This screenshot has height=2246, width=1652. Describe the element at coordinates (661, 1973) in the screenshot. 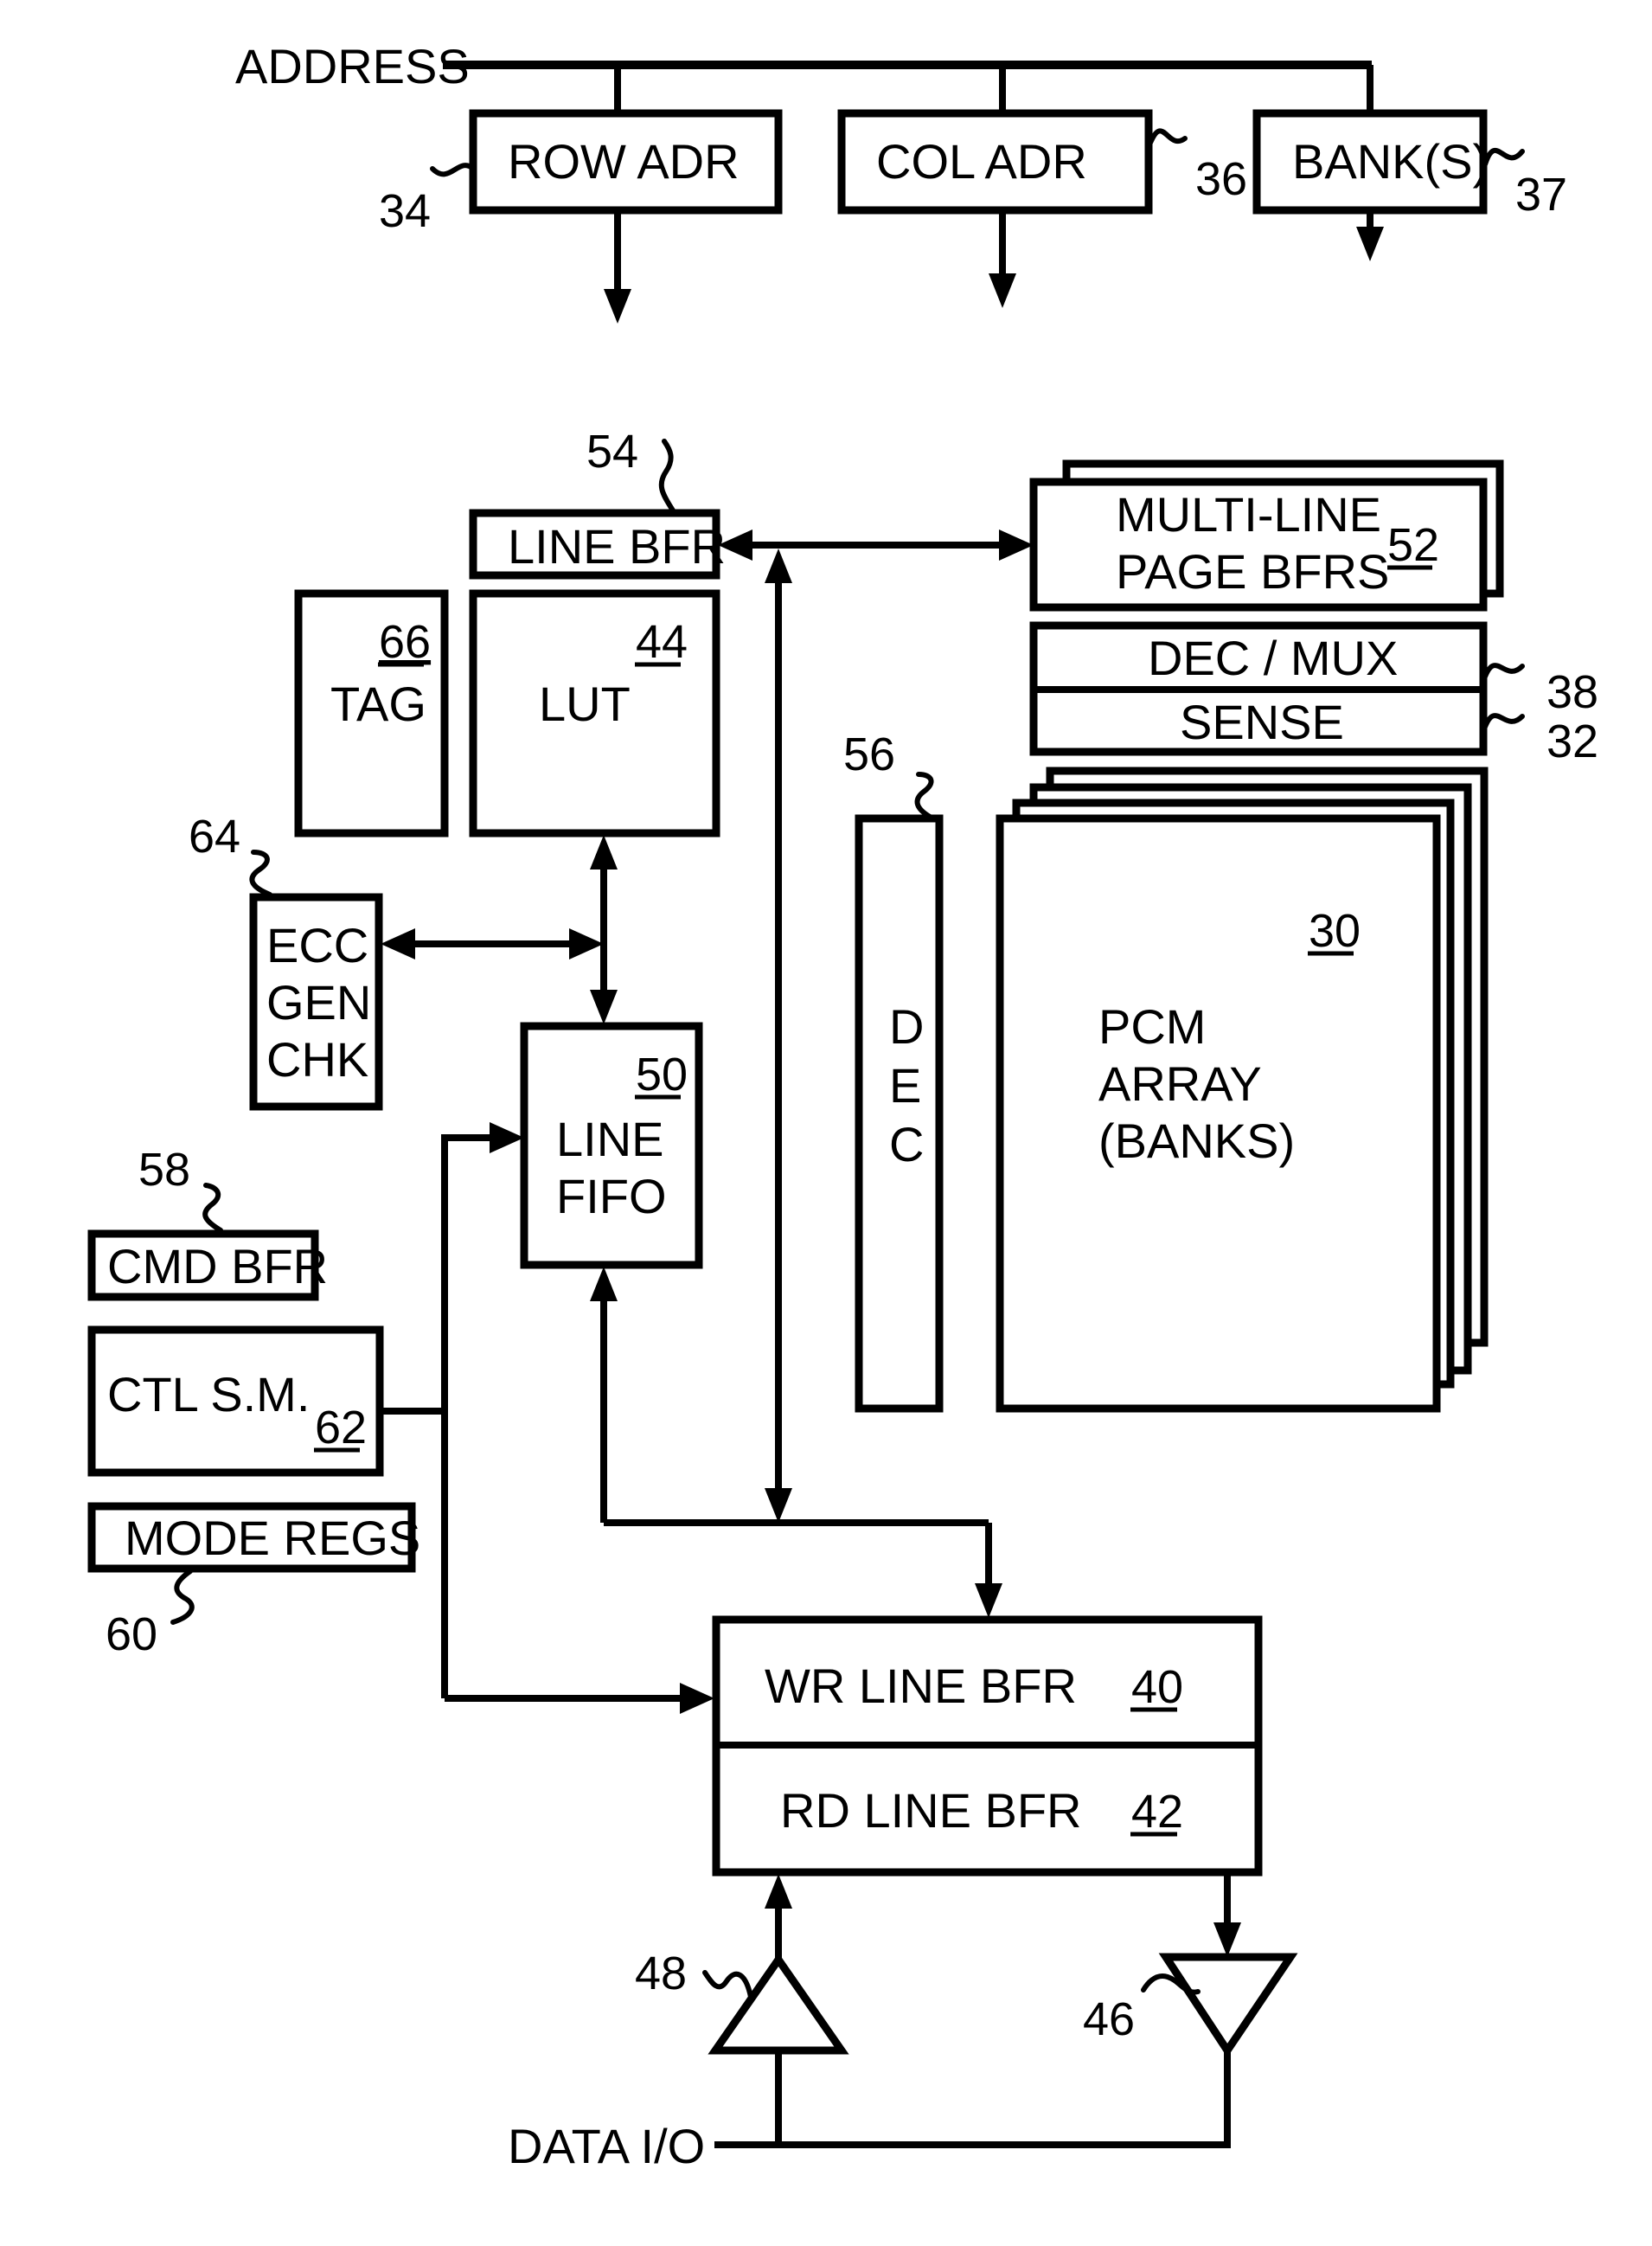

I see `input-driver-ref: 48` at that location.